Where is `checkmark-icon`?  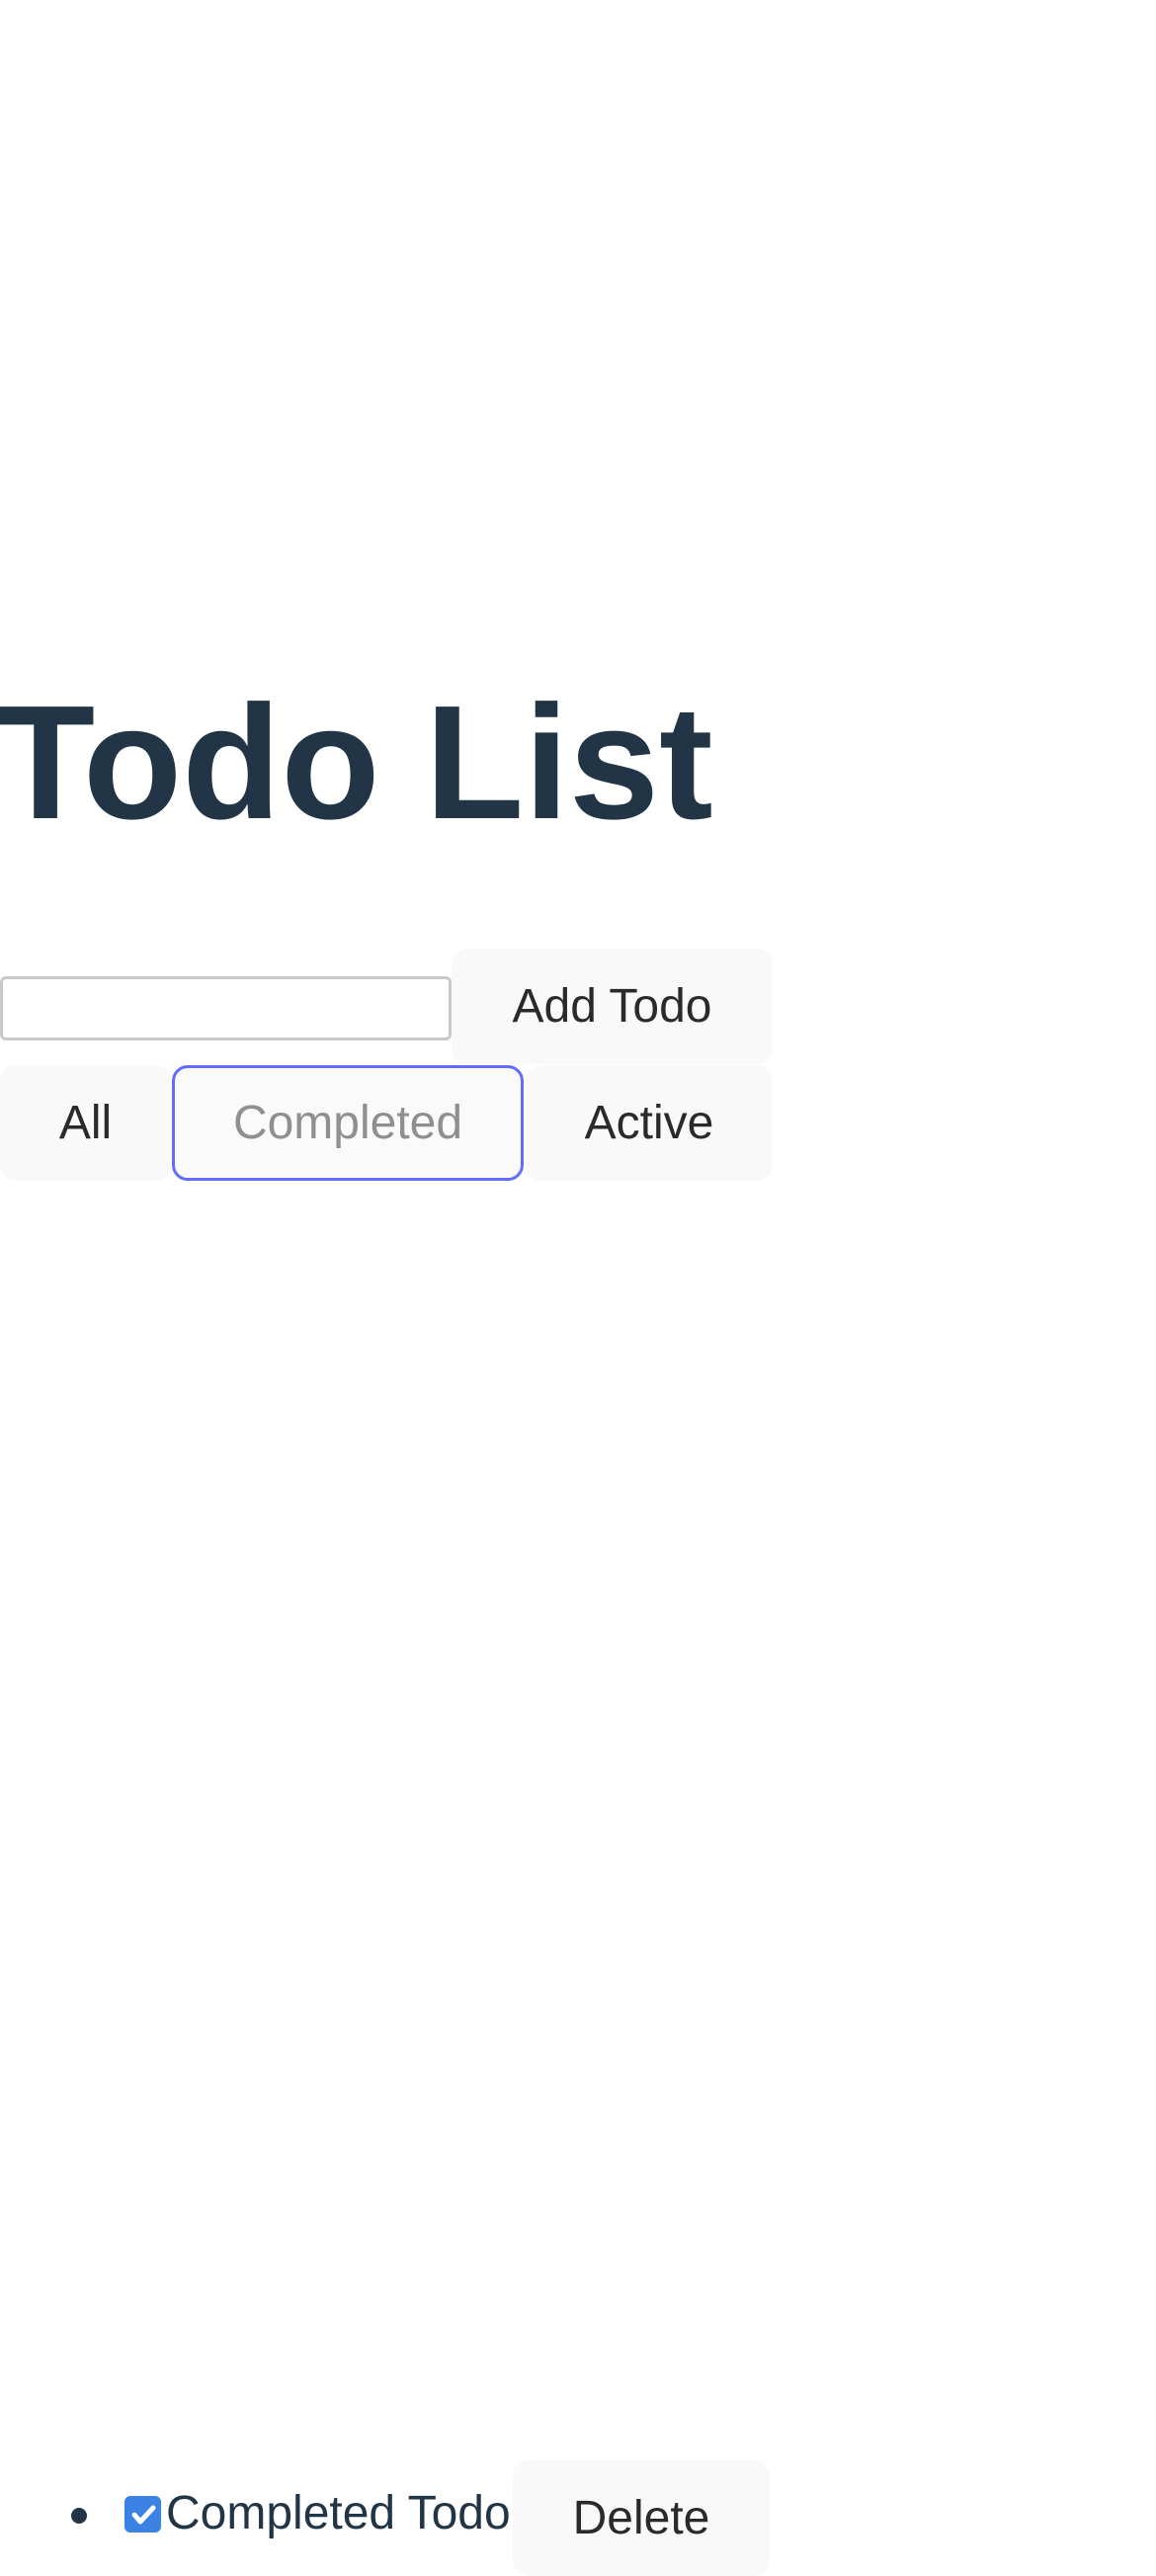 checkmark-icon is located at coordinates (143, 2514).